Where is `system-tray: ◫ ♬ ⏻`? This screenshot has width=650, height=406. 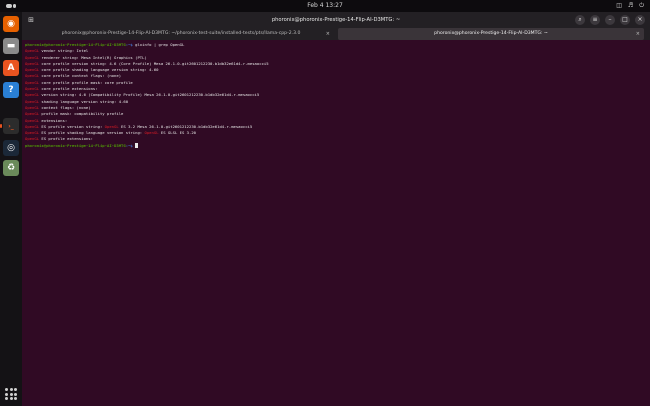
system-tray: ◫ ♬ ⏻ is located at coordinates (630, 6).